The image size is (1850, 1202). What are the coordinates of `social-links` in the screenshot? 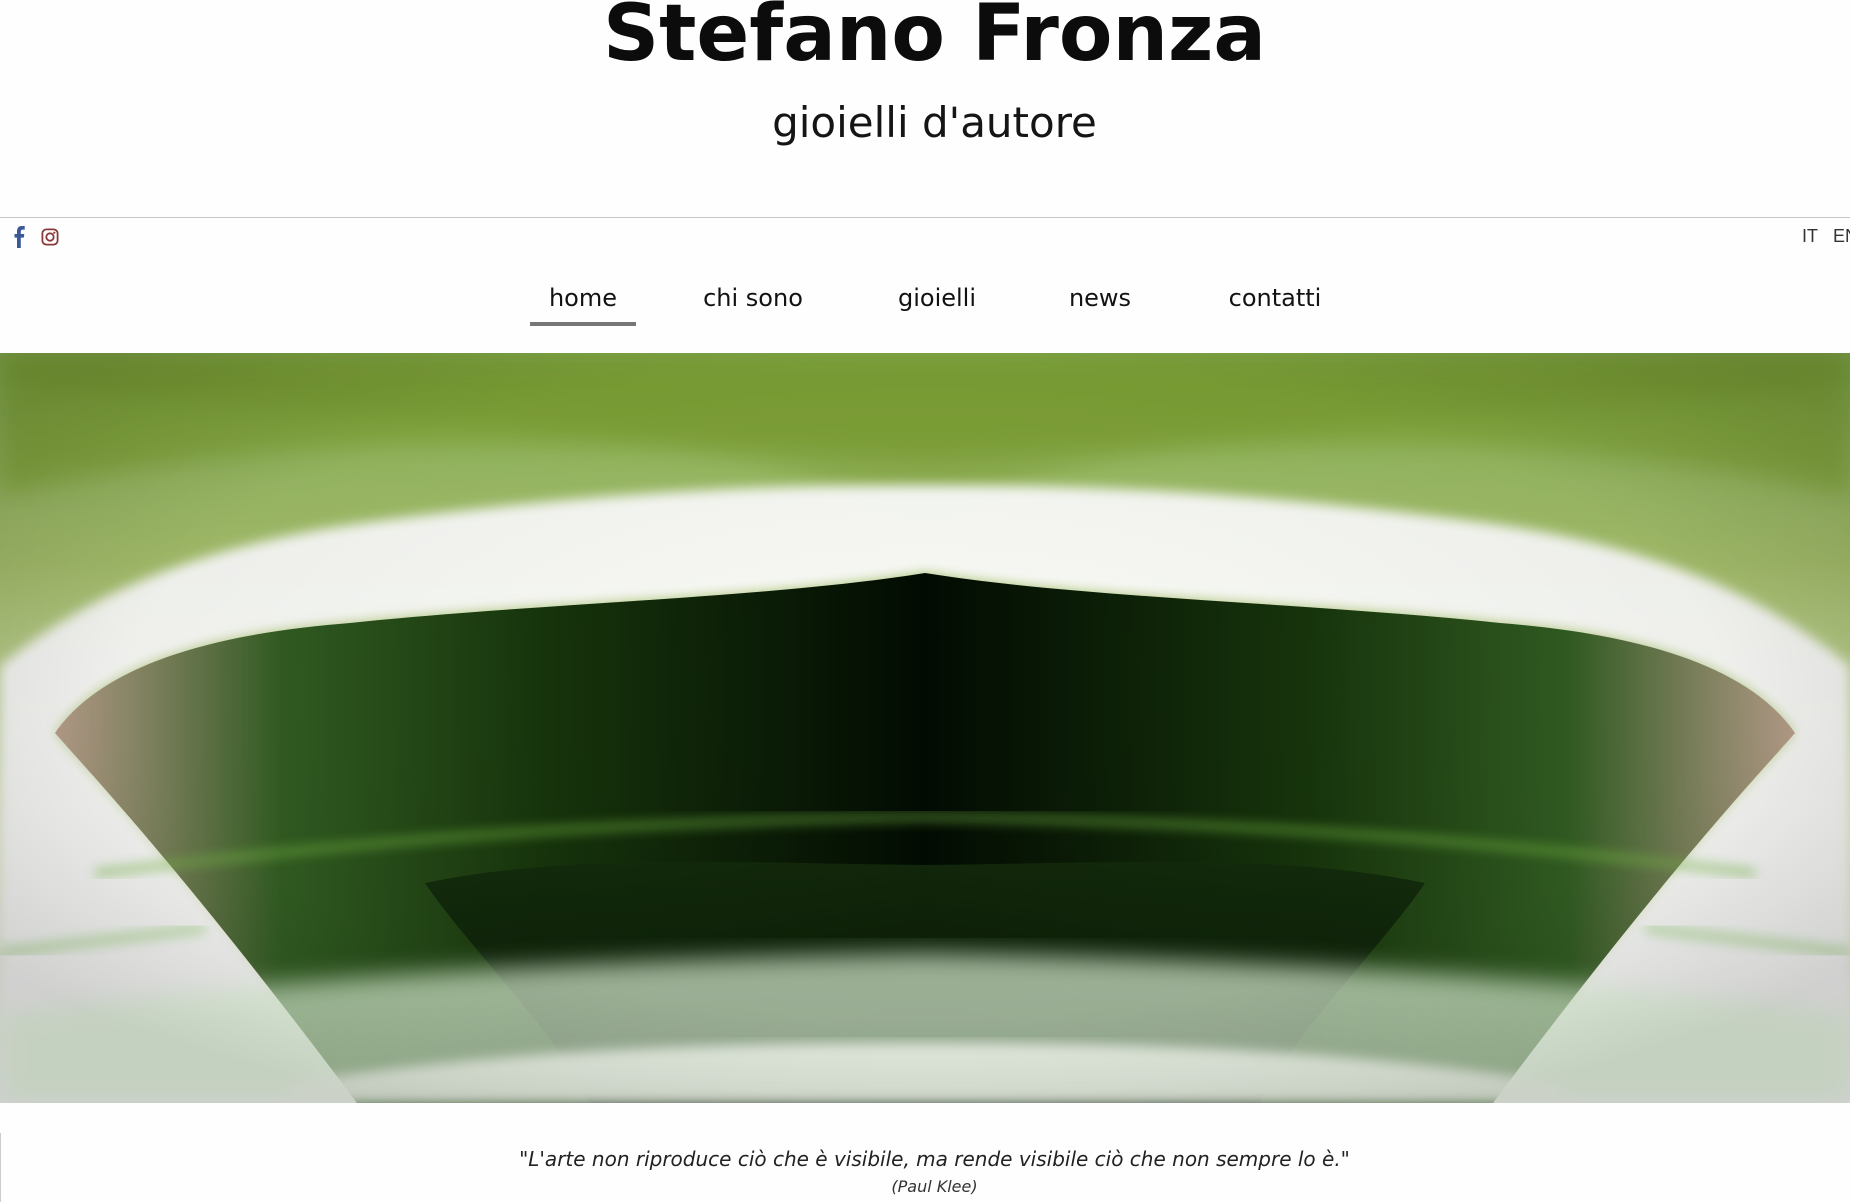 It's located at (35, 237).